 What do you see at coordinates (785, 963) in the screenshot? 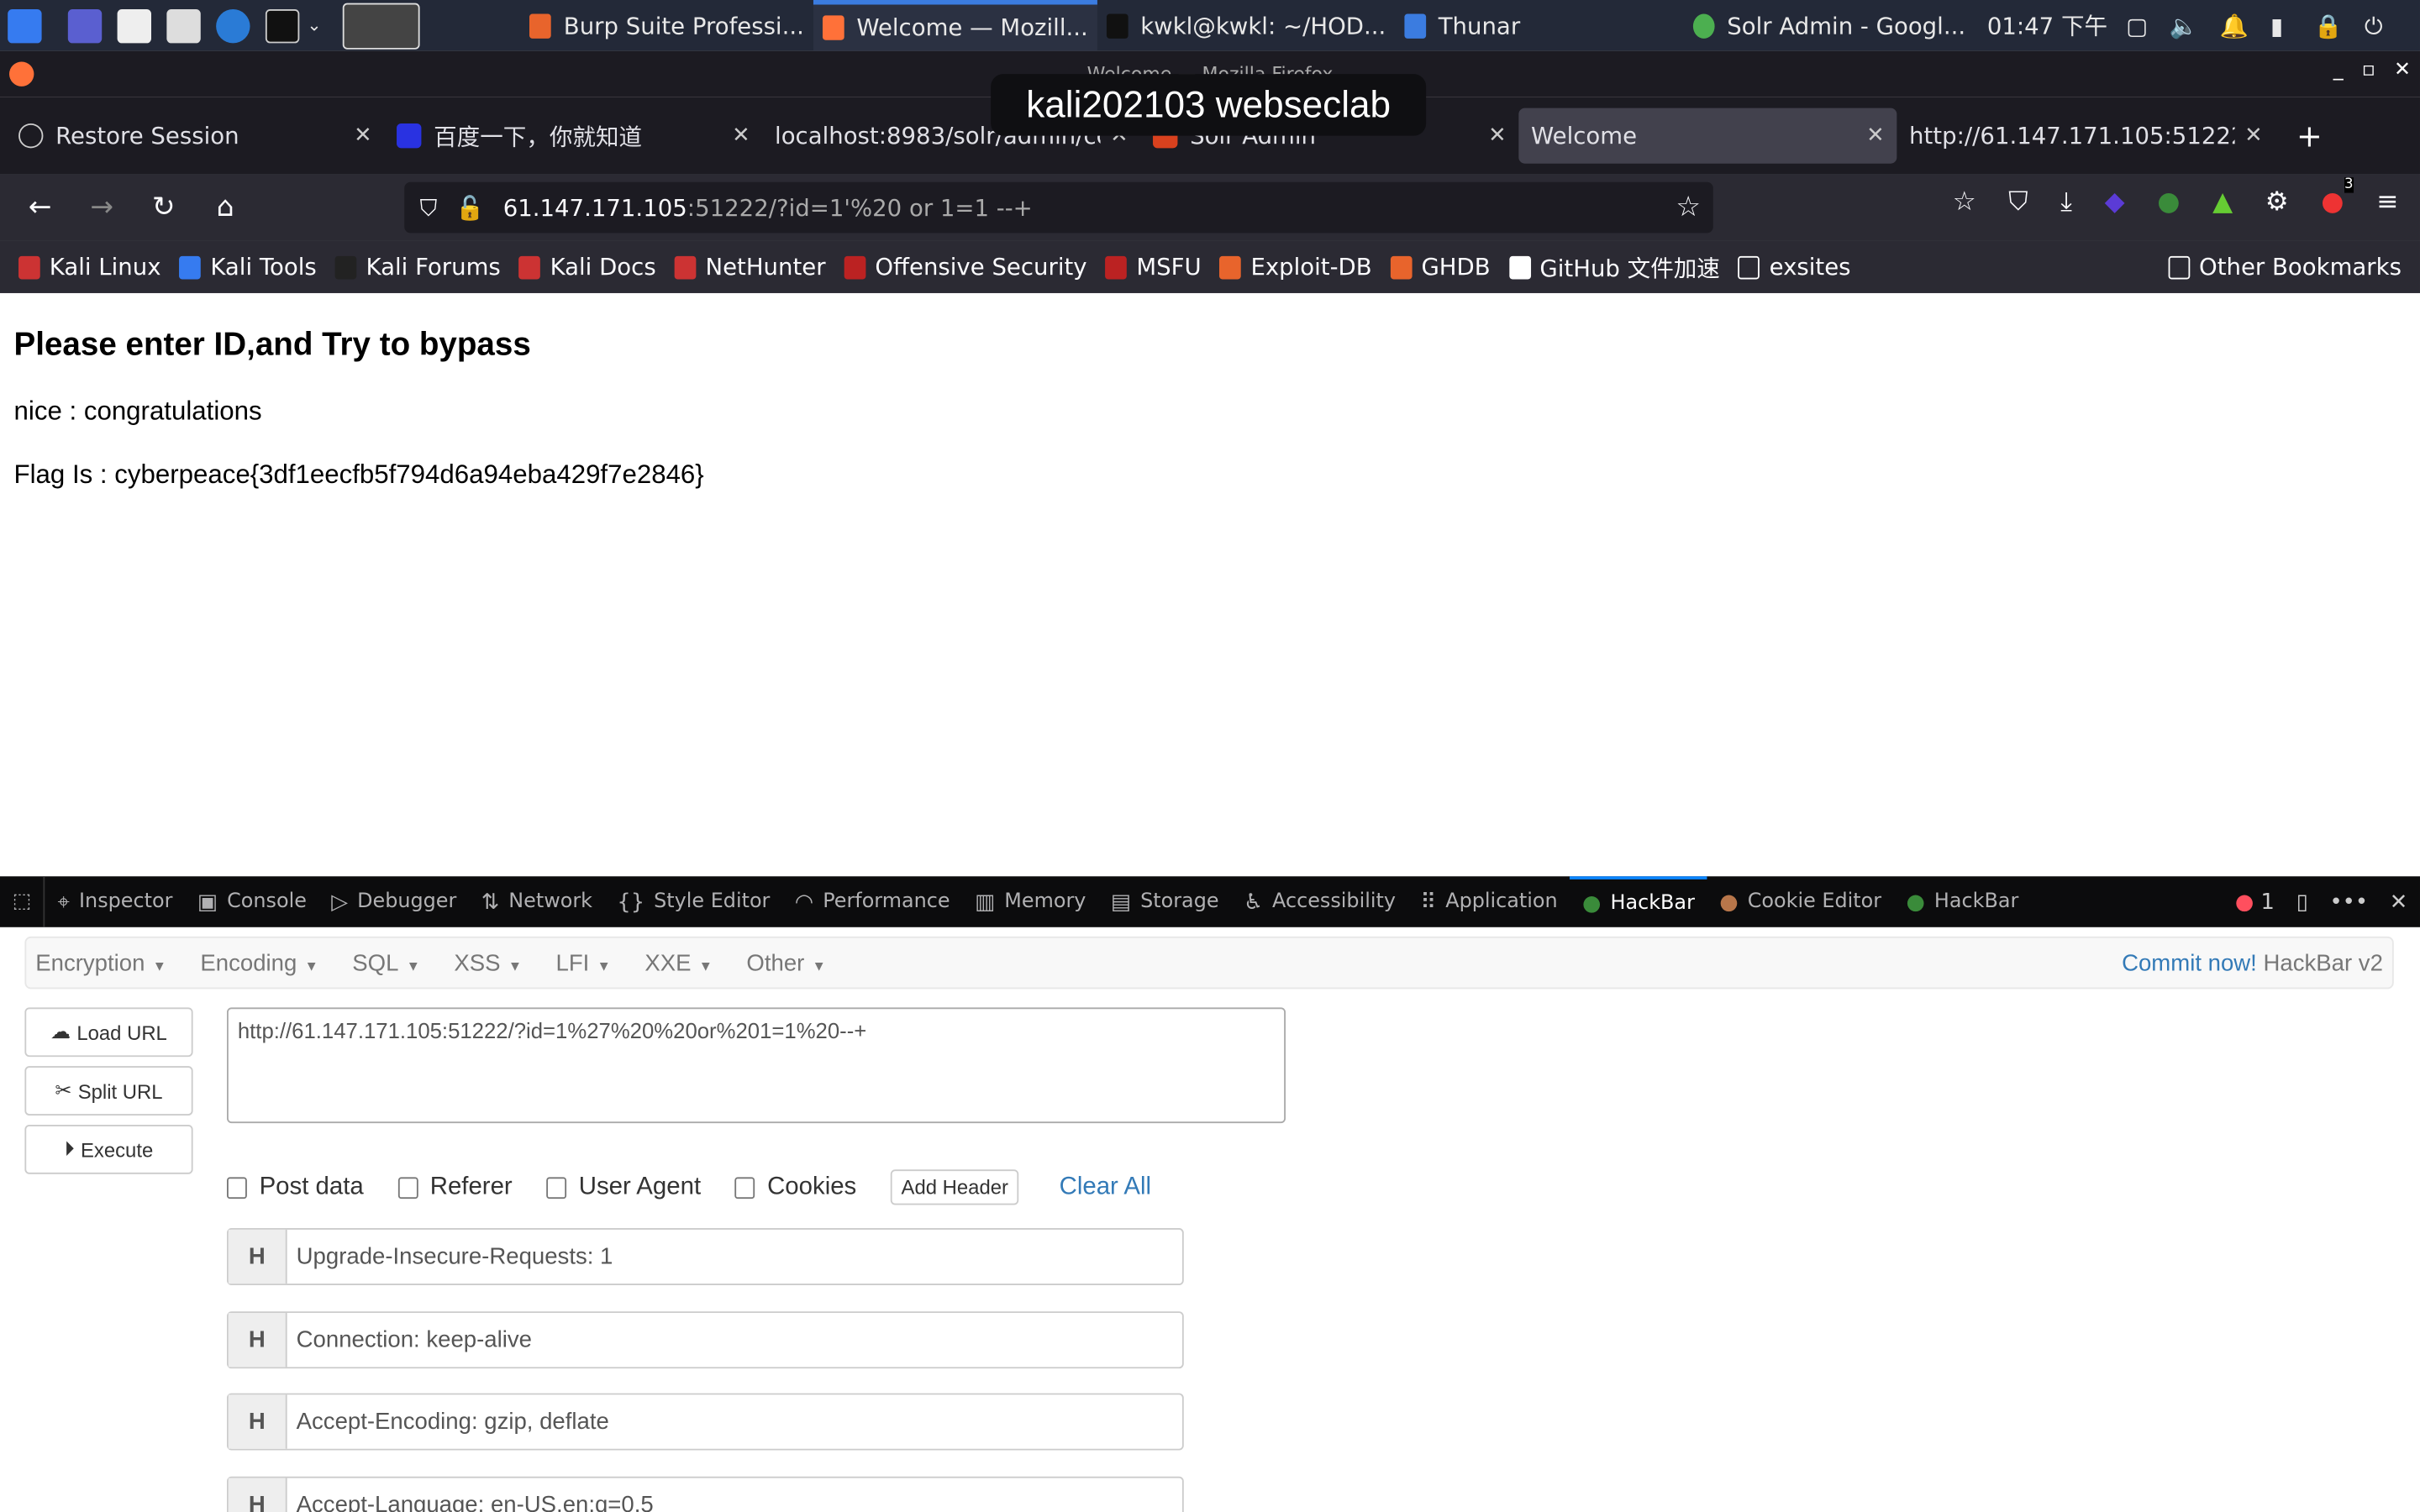
I see `hackbar-menu-other: Other ▼` at bounding box center [785, 963].